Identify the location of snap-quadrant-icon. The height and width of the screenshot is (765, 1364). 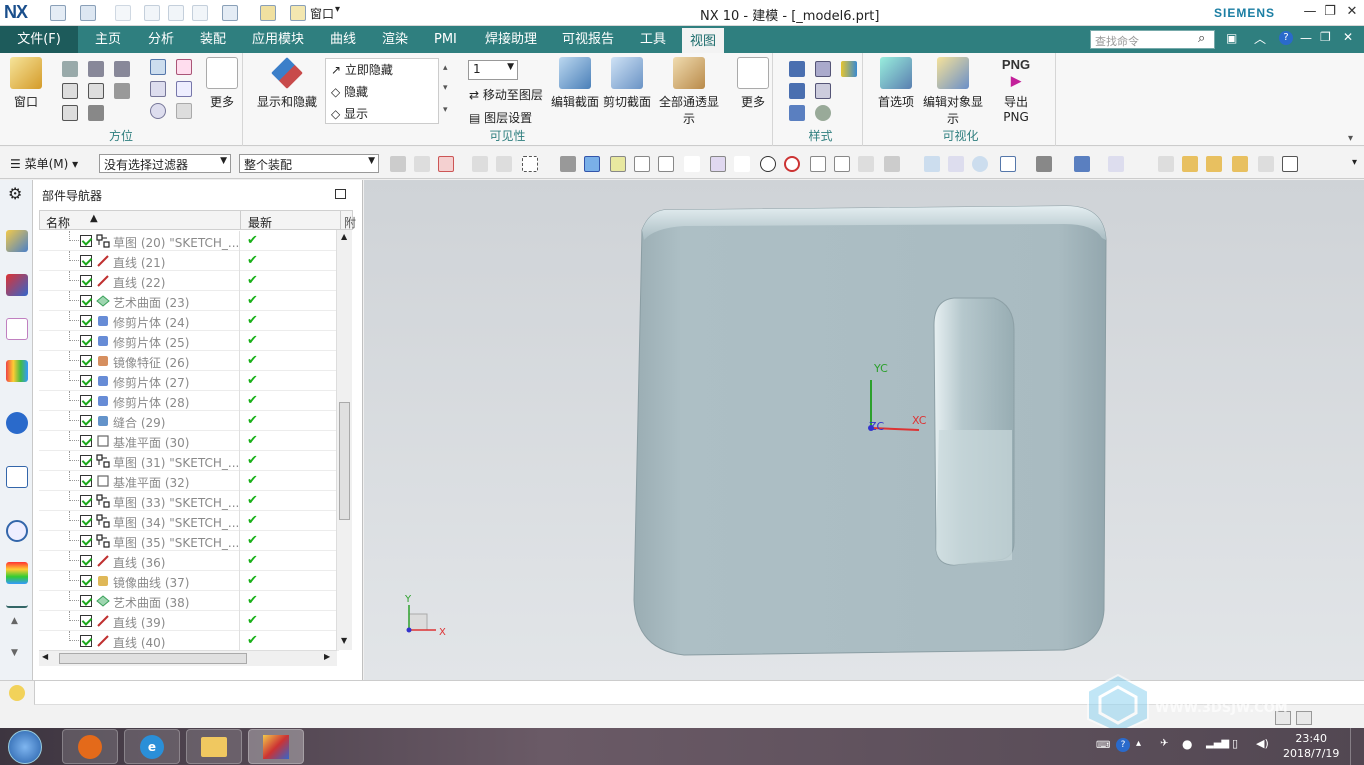
(792, 164).